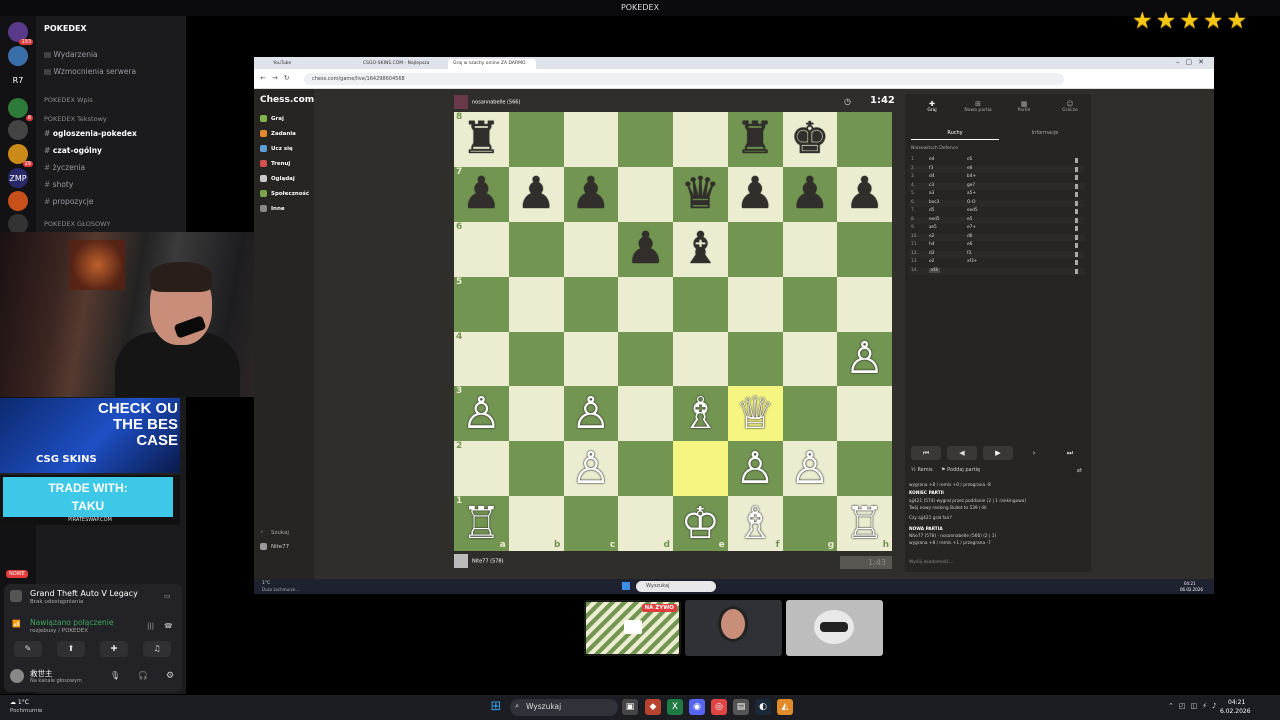  Describe the element at coordinates (20, 109) in the screenshot. I see `server-icon: 8` at that location.